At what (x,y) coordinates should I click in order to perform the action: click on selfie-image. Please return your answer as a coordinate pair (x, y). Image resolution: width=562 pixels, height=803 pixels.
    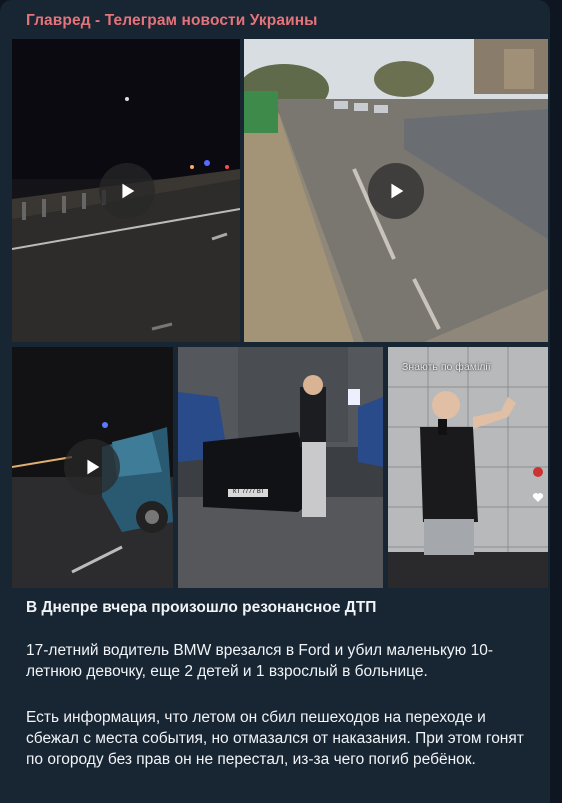
    Looking at the image, I should click on (468, 467).